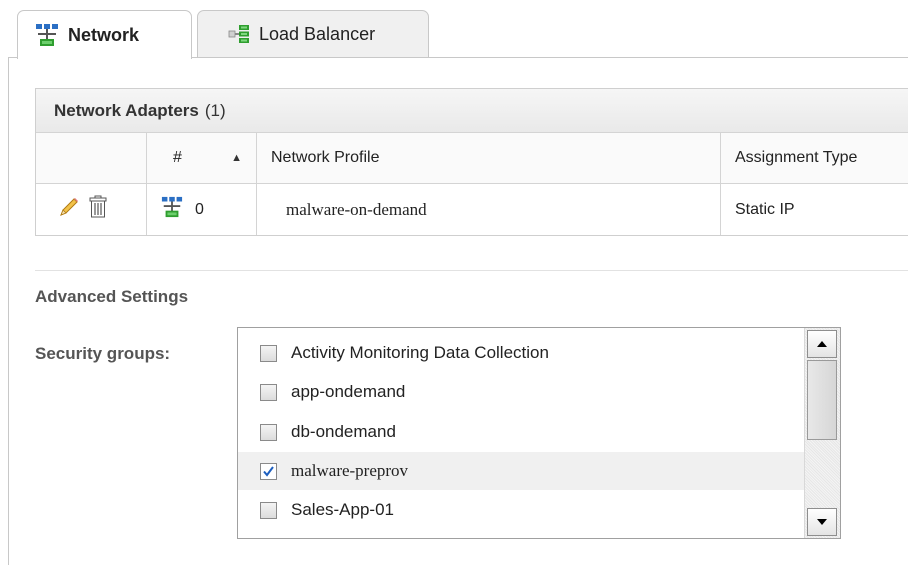 The image size is (908, 565). I want to click on network-adapters-header: Network Adapters (1), so click(472, 111).